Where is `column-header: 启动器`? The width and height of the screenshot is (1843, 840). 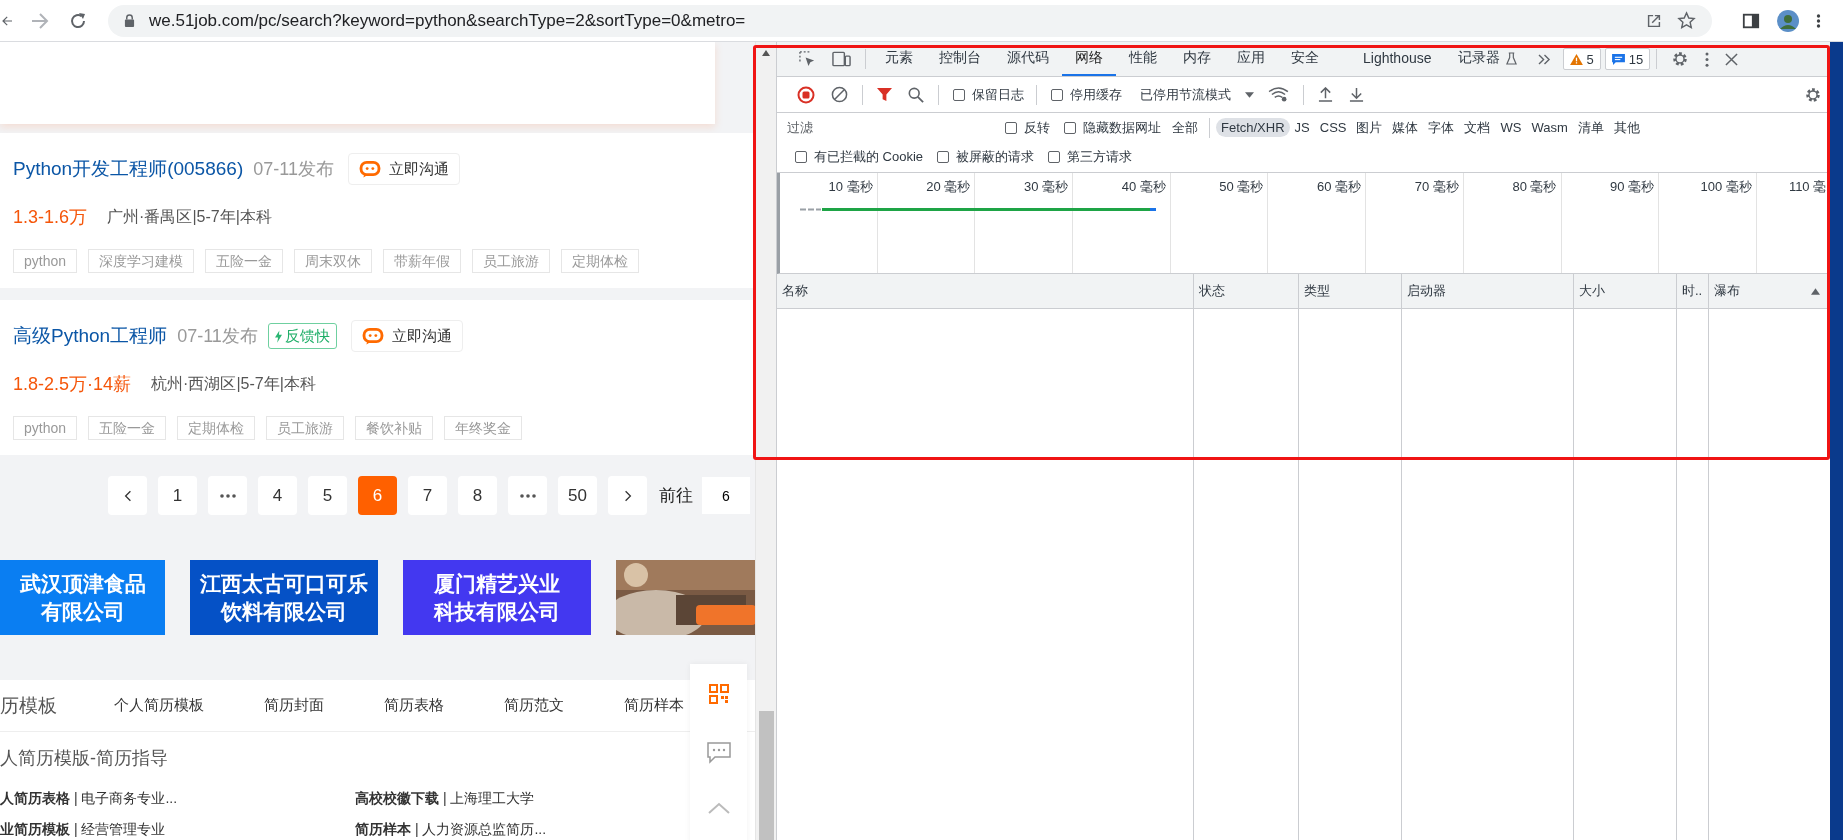
column-header: 启动器 is located at coordinates (1488, 291).